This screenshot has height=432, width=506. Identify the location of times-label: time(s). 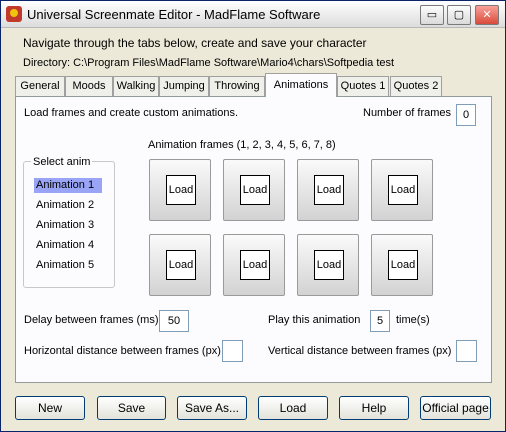
(413, 320).